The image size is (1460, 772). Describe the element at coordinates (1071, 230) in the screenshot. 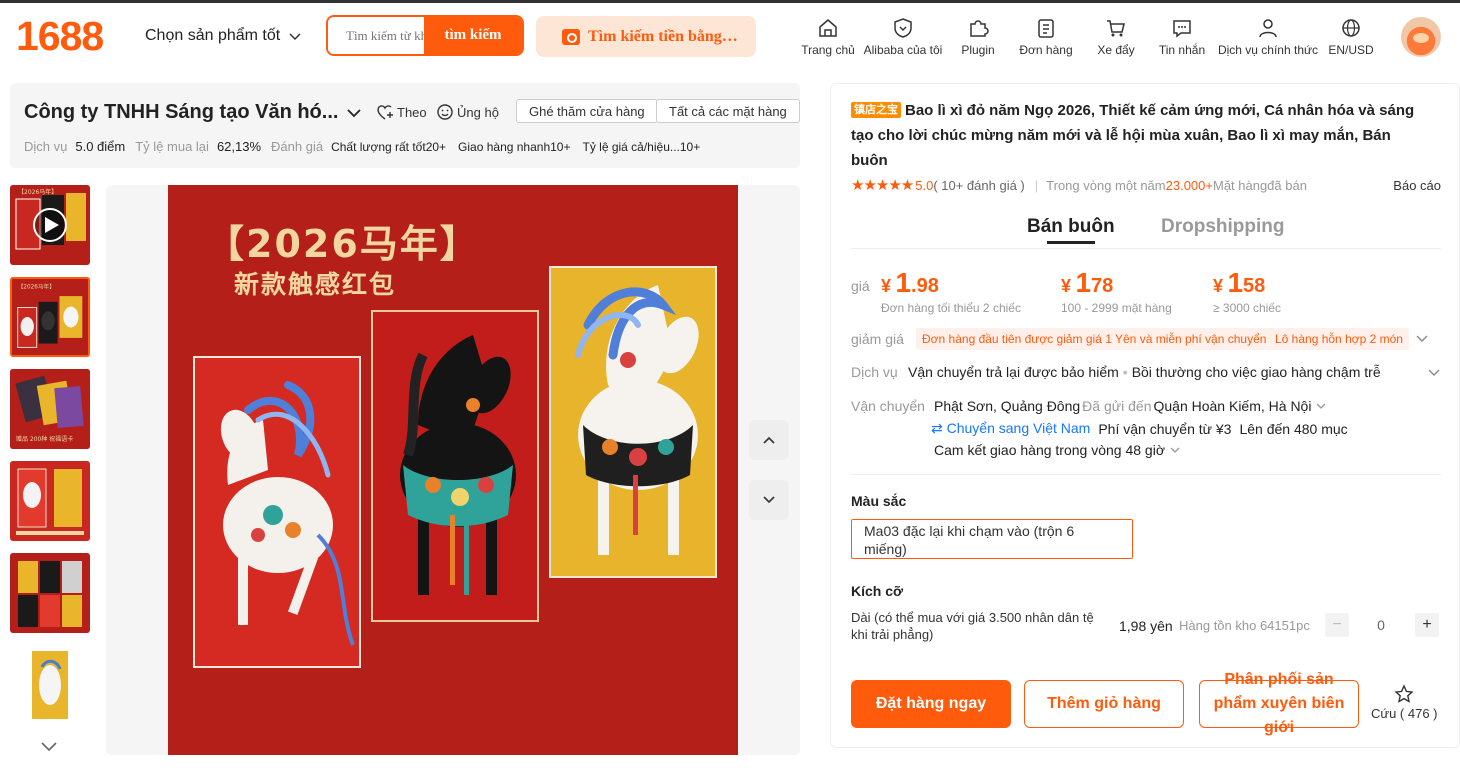

I see `tab-wholesale: Bán buôn` at that location.